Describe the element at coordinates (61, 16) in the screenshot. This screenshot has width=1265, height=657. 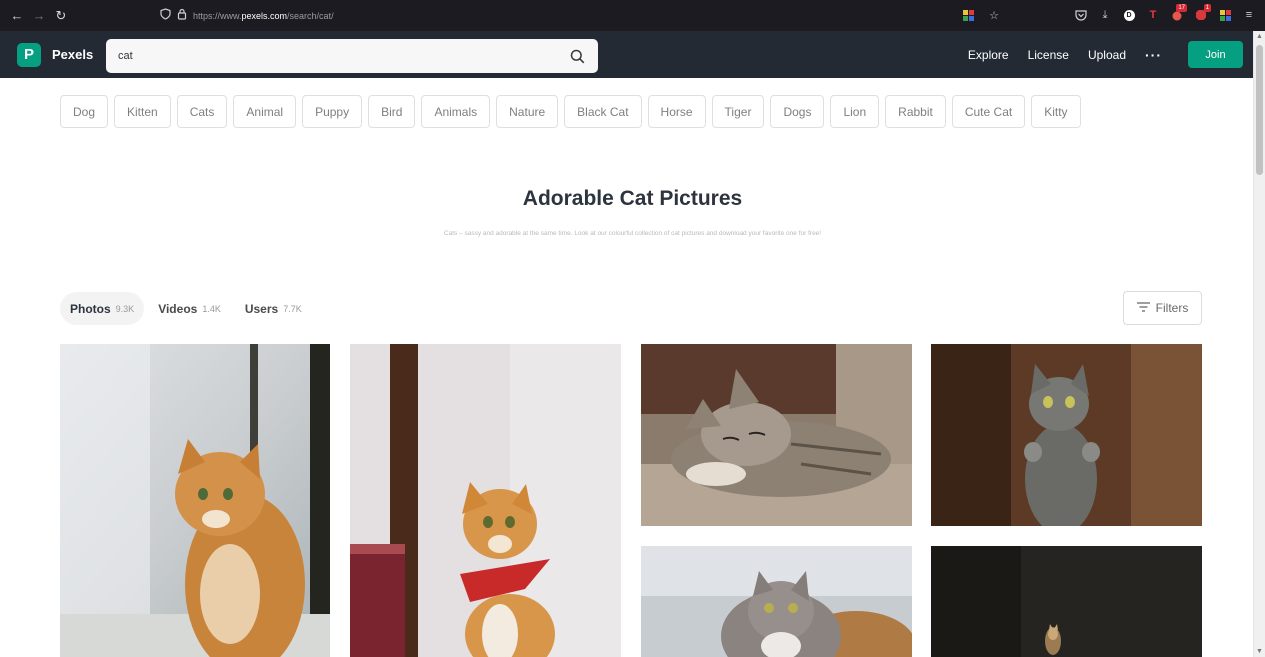
I see `reload-icon: ↻` at that location.